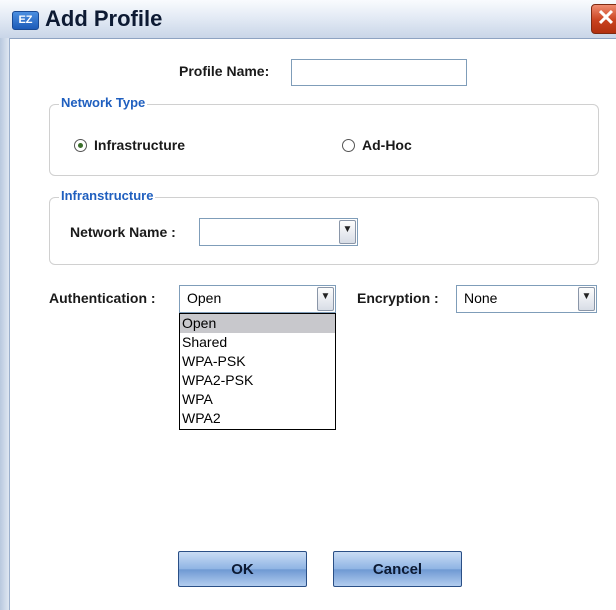 The height and width of the screenshot is (610, 616). What do you see at coordinates (257, 299) in the screenshot?
I see `authentication-select: Open ▼` at bounding box center [257, 299].